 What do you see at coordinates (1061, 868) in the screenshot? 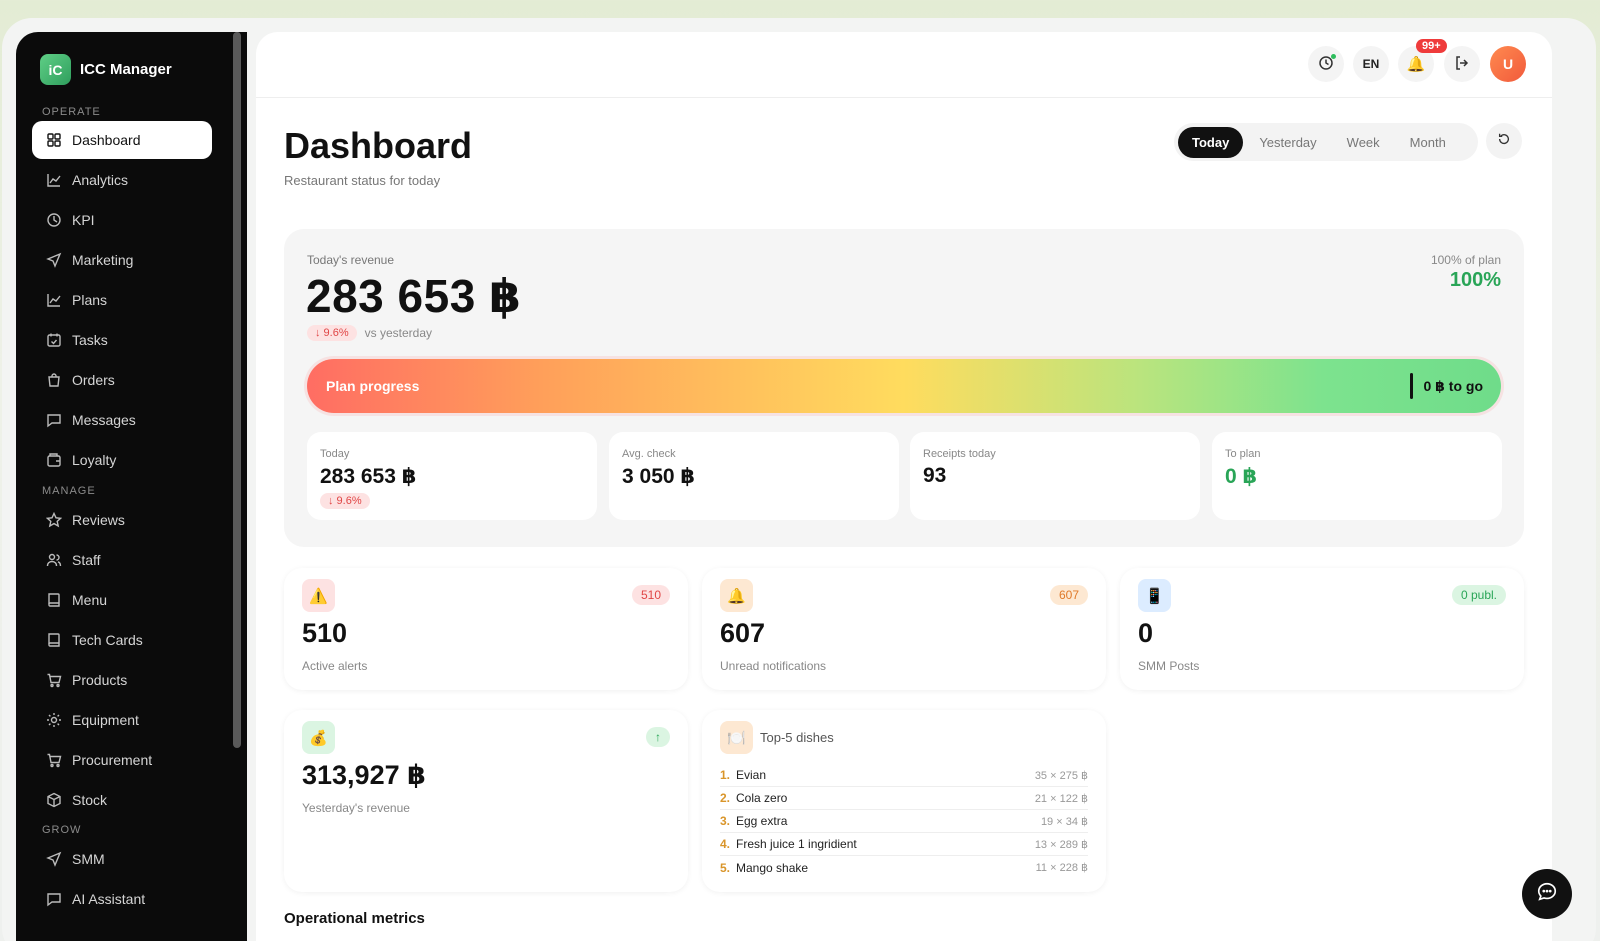
I see `dish-qty: 11 × 228 ฿` at bounding box center [1061, 868].